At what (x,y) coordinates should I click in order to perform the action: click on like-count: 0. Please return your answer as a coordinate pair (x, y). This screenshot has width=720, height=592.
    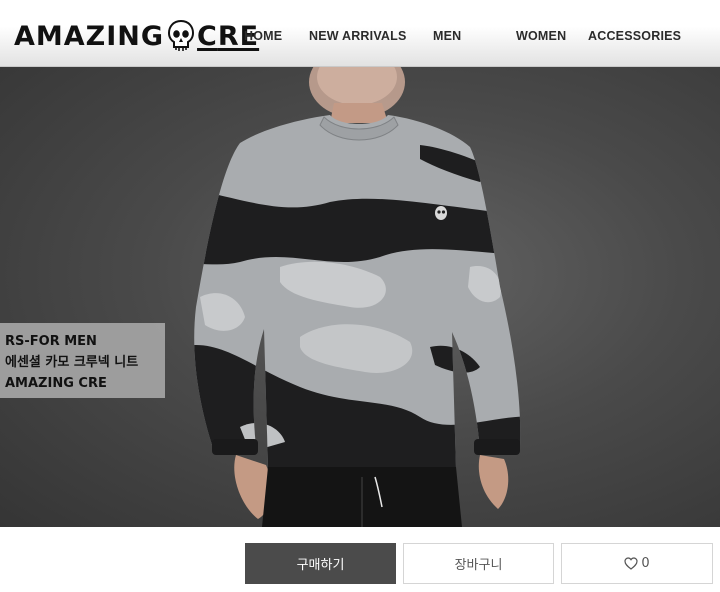
    Looking at the image, I should click on (645, 563).